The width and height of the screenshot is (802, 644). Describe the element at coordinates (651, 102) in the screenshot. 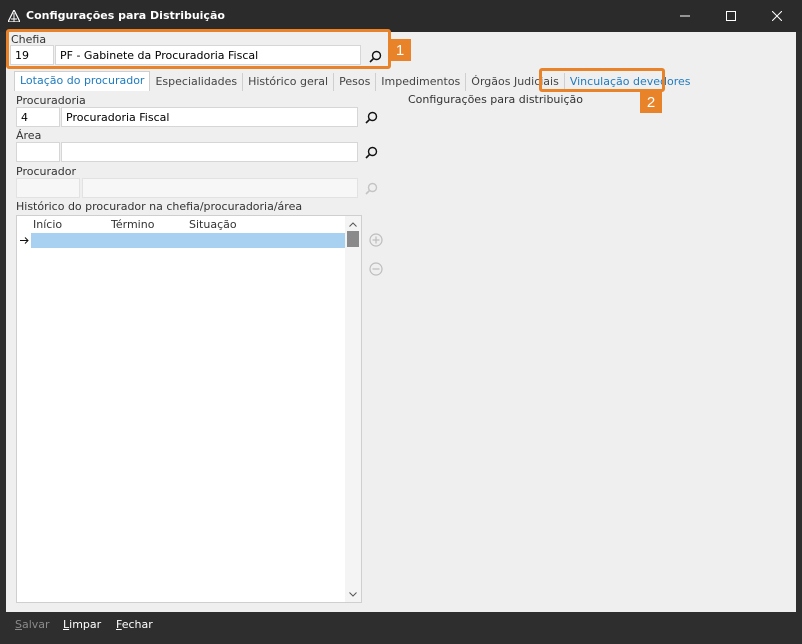

I see `highlight-badge-2: 2` at that location.